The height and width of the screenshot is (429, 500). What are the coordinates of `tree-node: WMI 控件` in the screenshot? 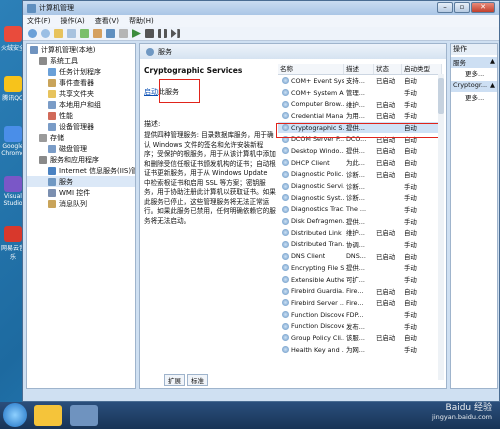 It's located at (81, 192).